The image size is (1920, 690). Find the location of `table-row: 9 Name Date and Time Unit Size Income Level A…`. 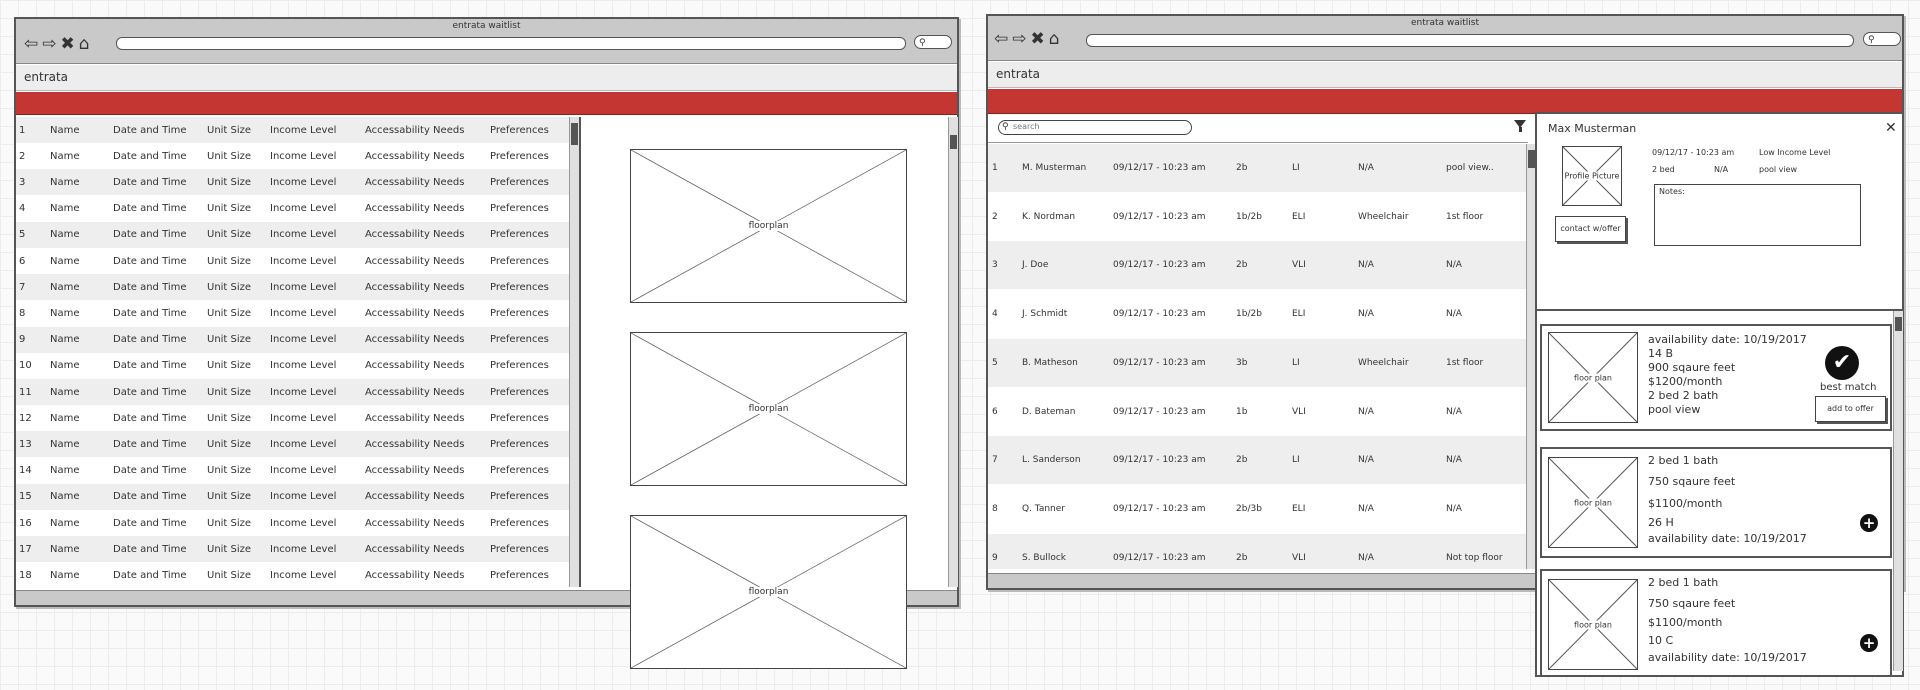

table-row: 9 Name Date and Time Unit Size Income Level A… is located at coordinates (292, 339).